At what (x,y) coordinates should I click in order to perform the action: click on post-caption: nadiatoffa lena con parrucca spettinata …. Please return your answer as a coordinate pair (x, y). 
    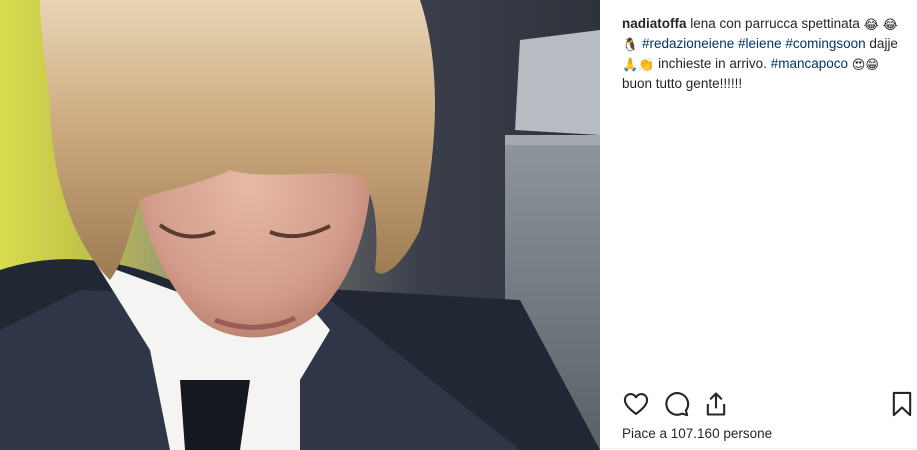
    Looking at the image, I should click on (761, 54).